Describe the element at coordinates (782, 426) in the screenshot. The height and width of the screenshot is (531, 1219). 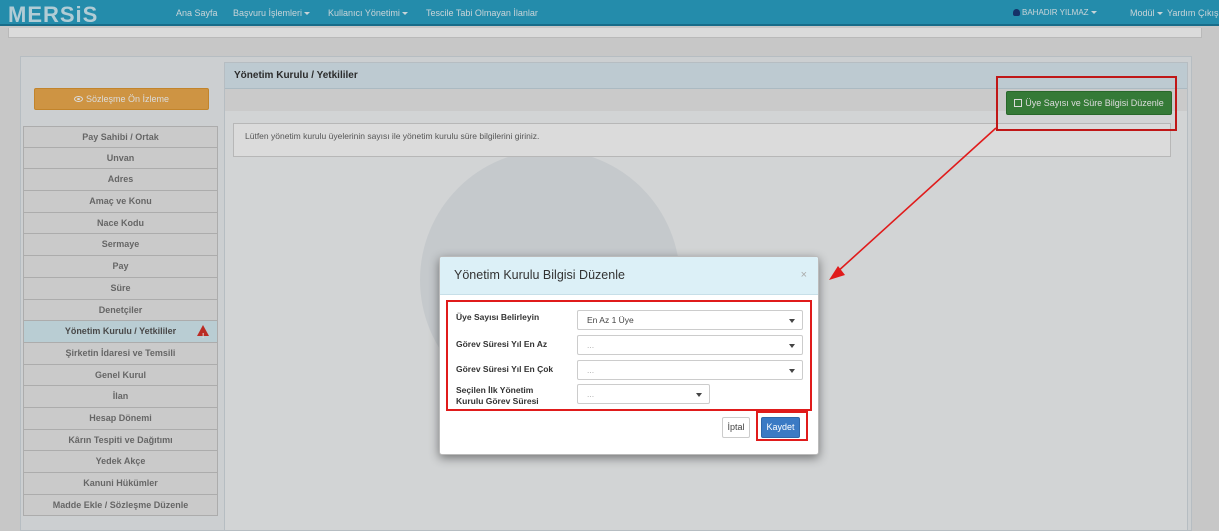
I see `highlight-box-save` at that location.